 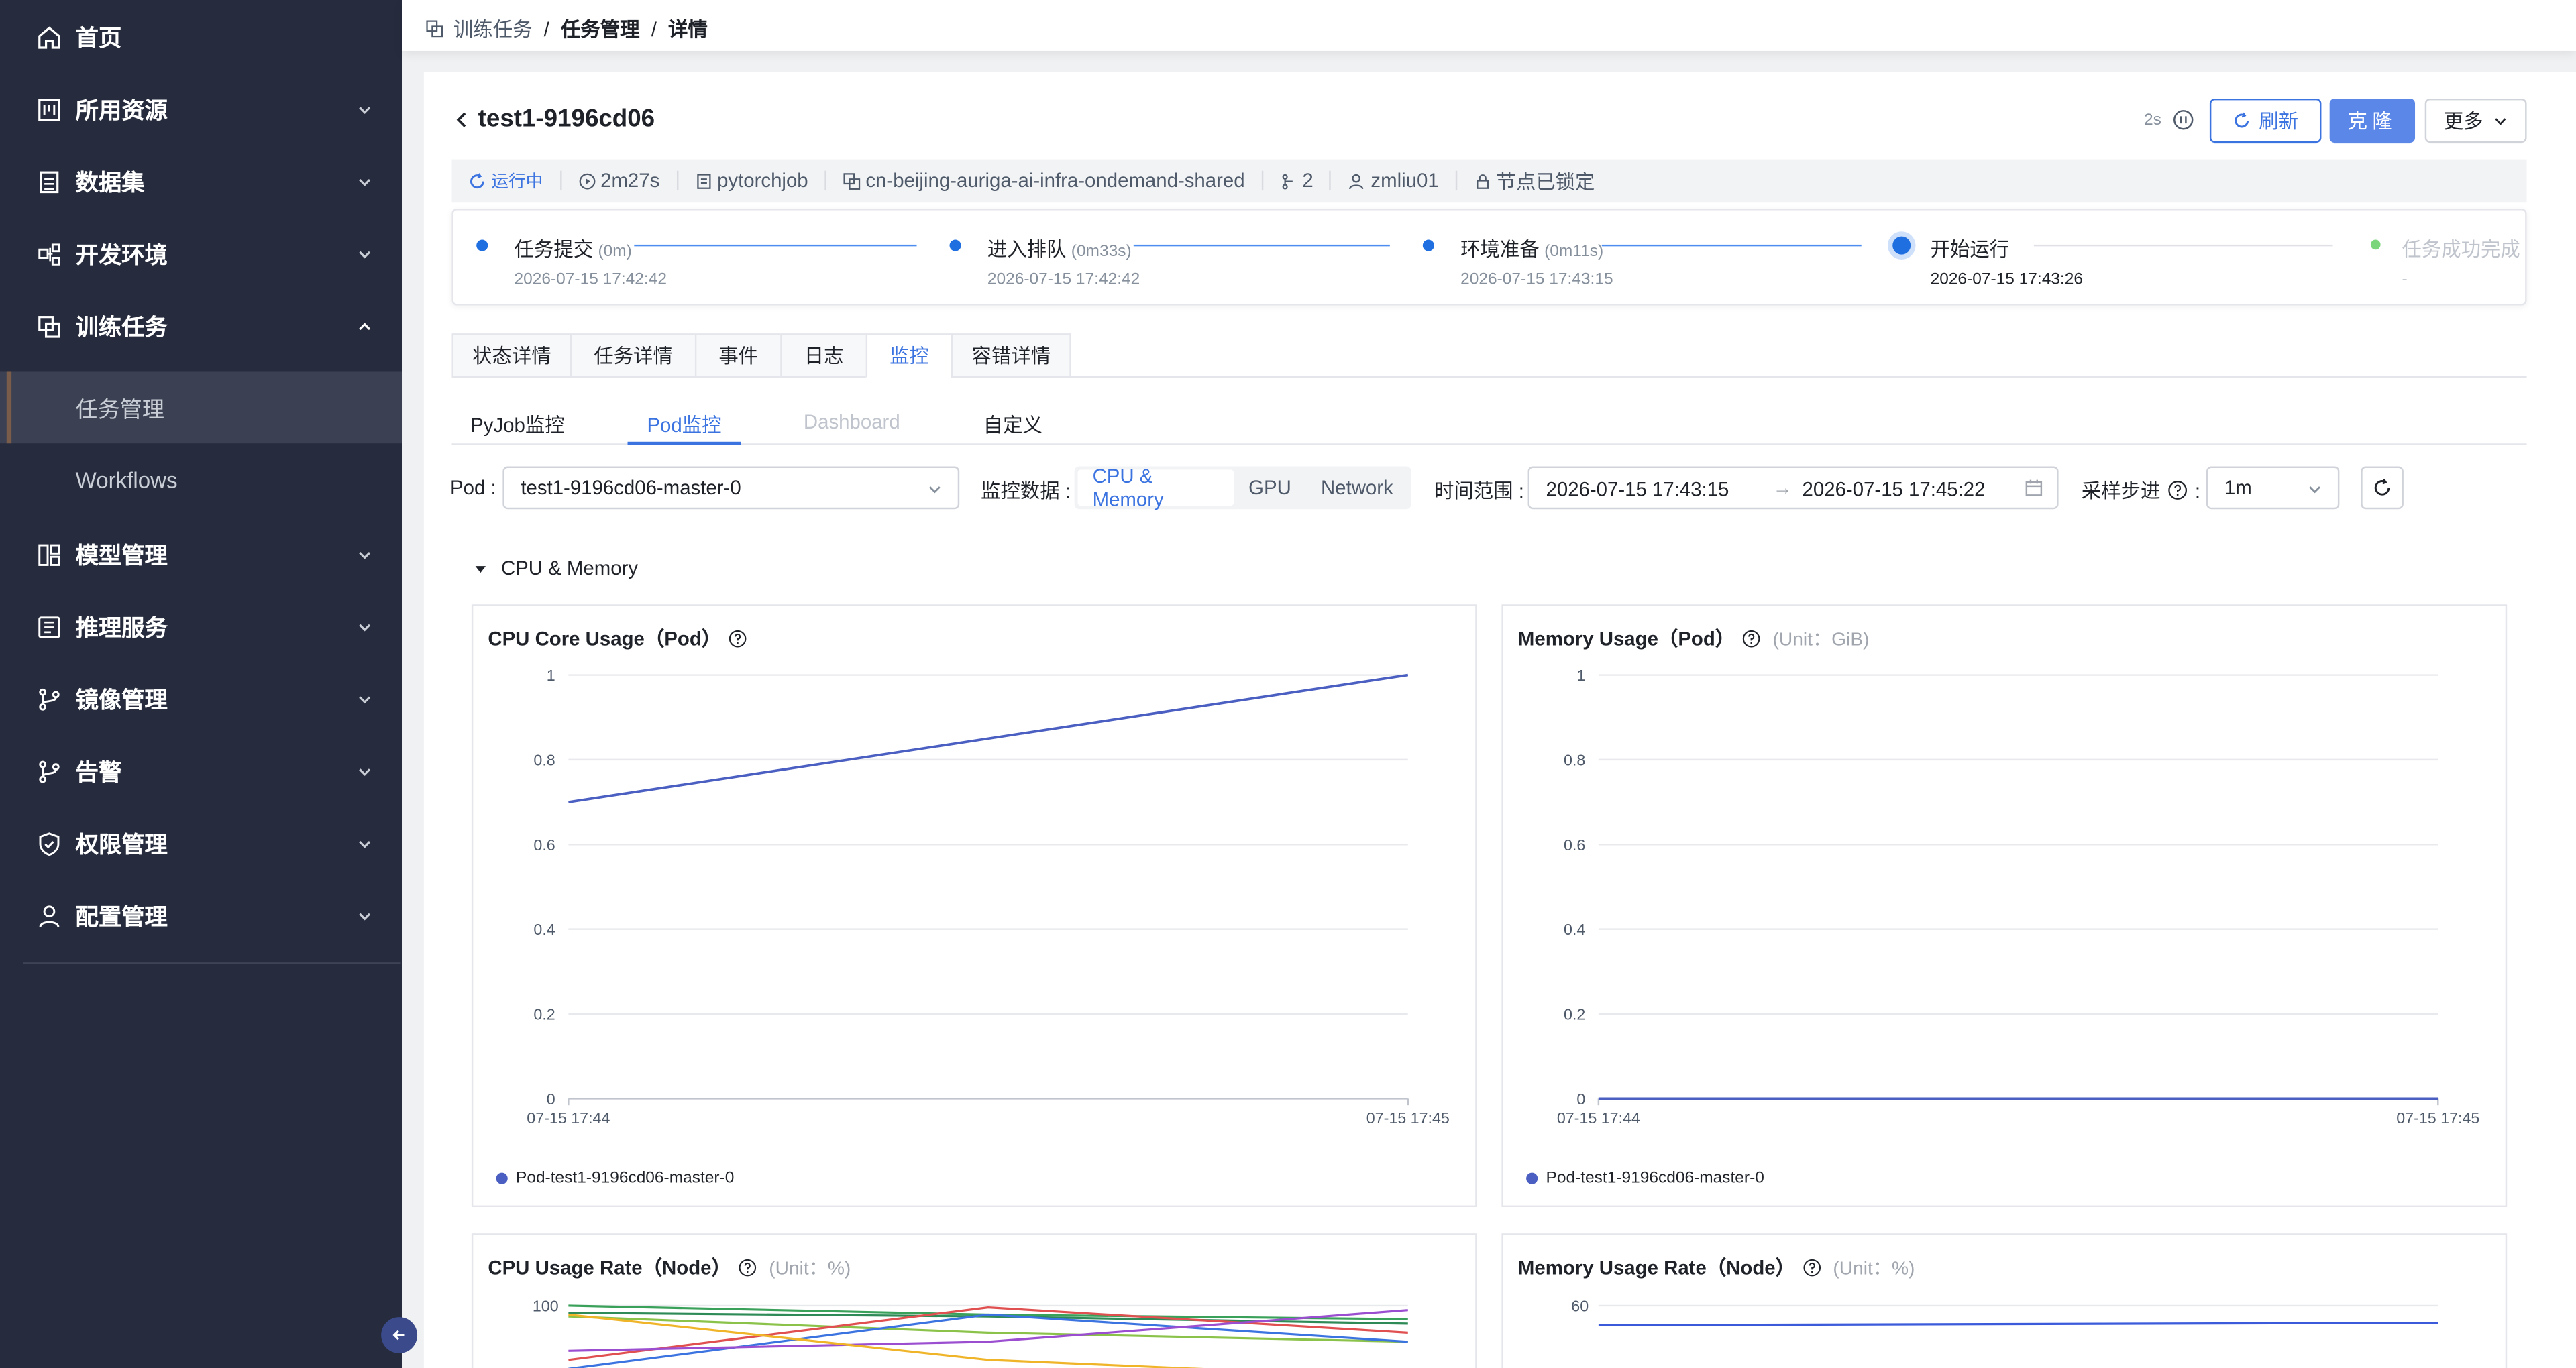 What do you see at coordinates (752, 180) in the screenshot?
I see `info-type: pytorchjob` at bounding box center [752, 180].